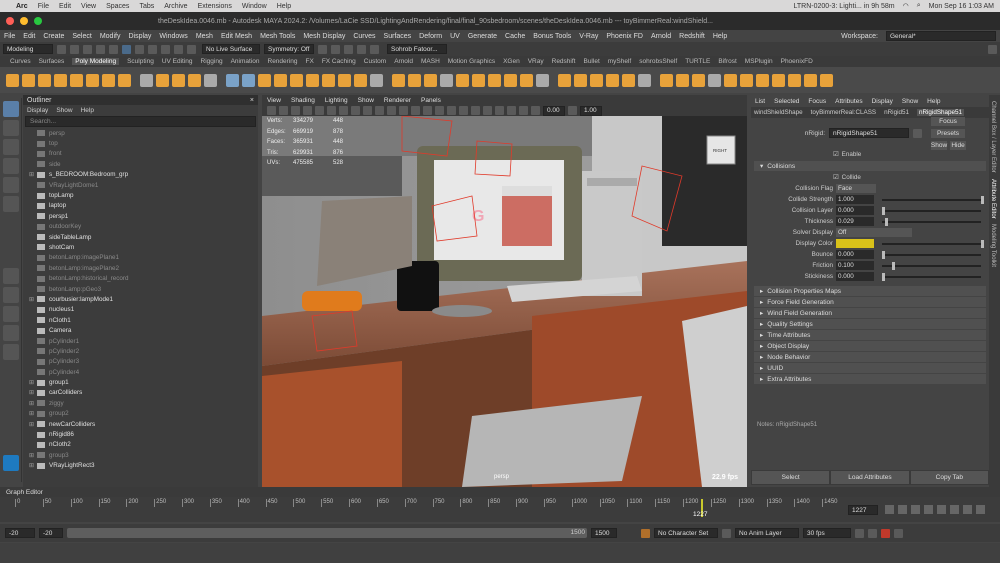 This screenshot has height=563, width=1000. I want to click on magnet-icon, so click(191, 49).